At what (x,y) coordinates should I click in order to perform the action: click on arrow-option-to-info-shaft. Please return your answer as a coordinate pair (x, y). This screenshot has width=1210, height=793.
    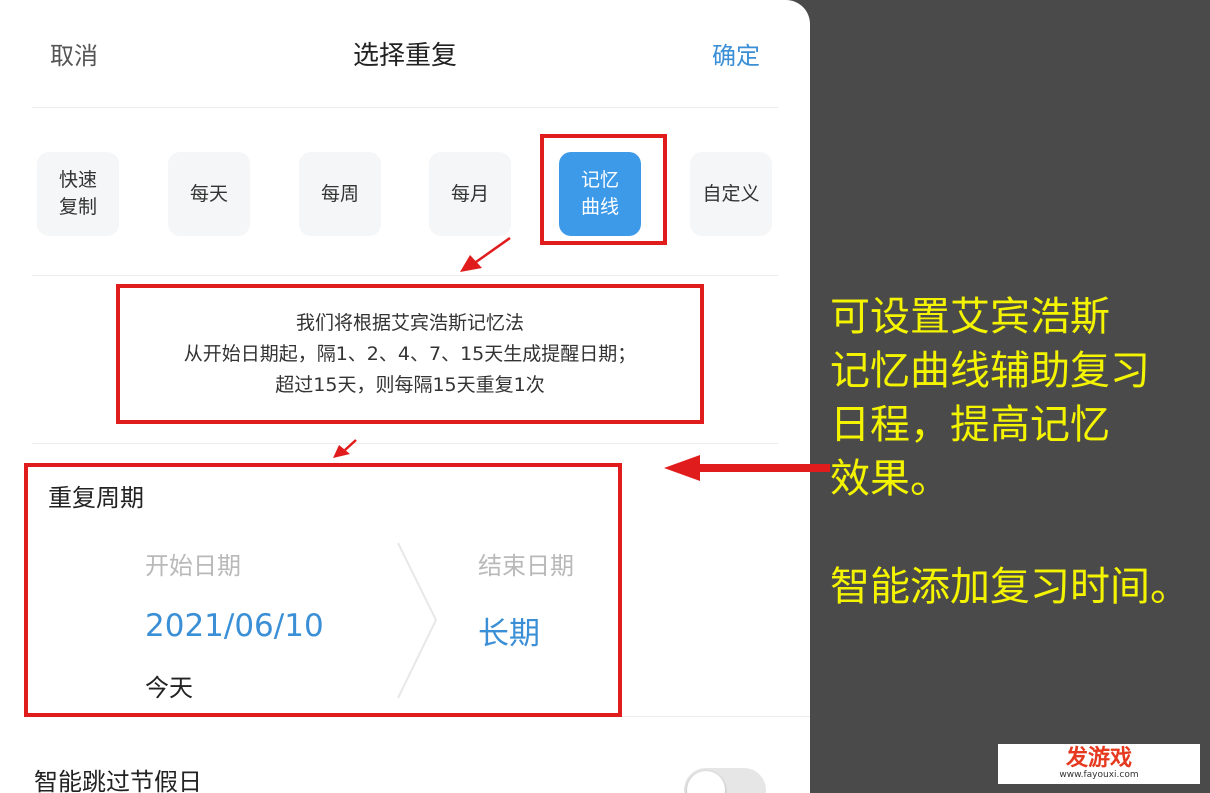
    Looking at the image, I should click on (493, 250).